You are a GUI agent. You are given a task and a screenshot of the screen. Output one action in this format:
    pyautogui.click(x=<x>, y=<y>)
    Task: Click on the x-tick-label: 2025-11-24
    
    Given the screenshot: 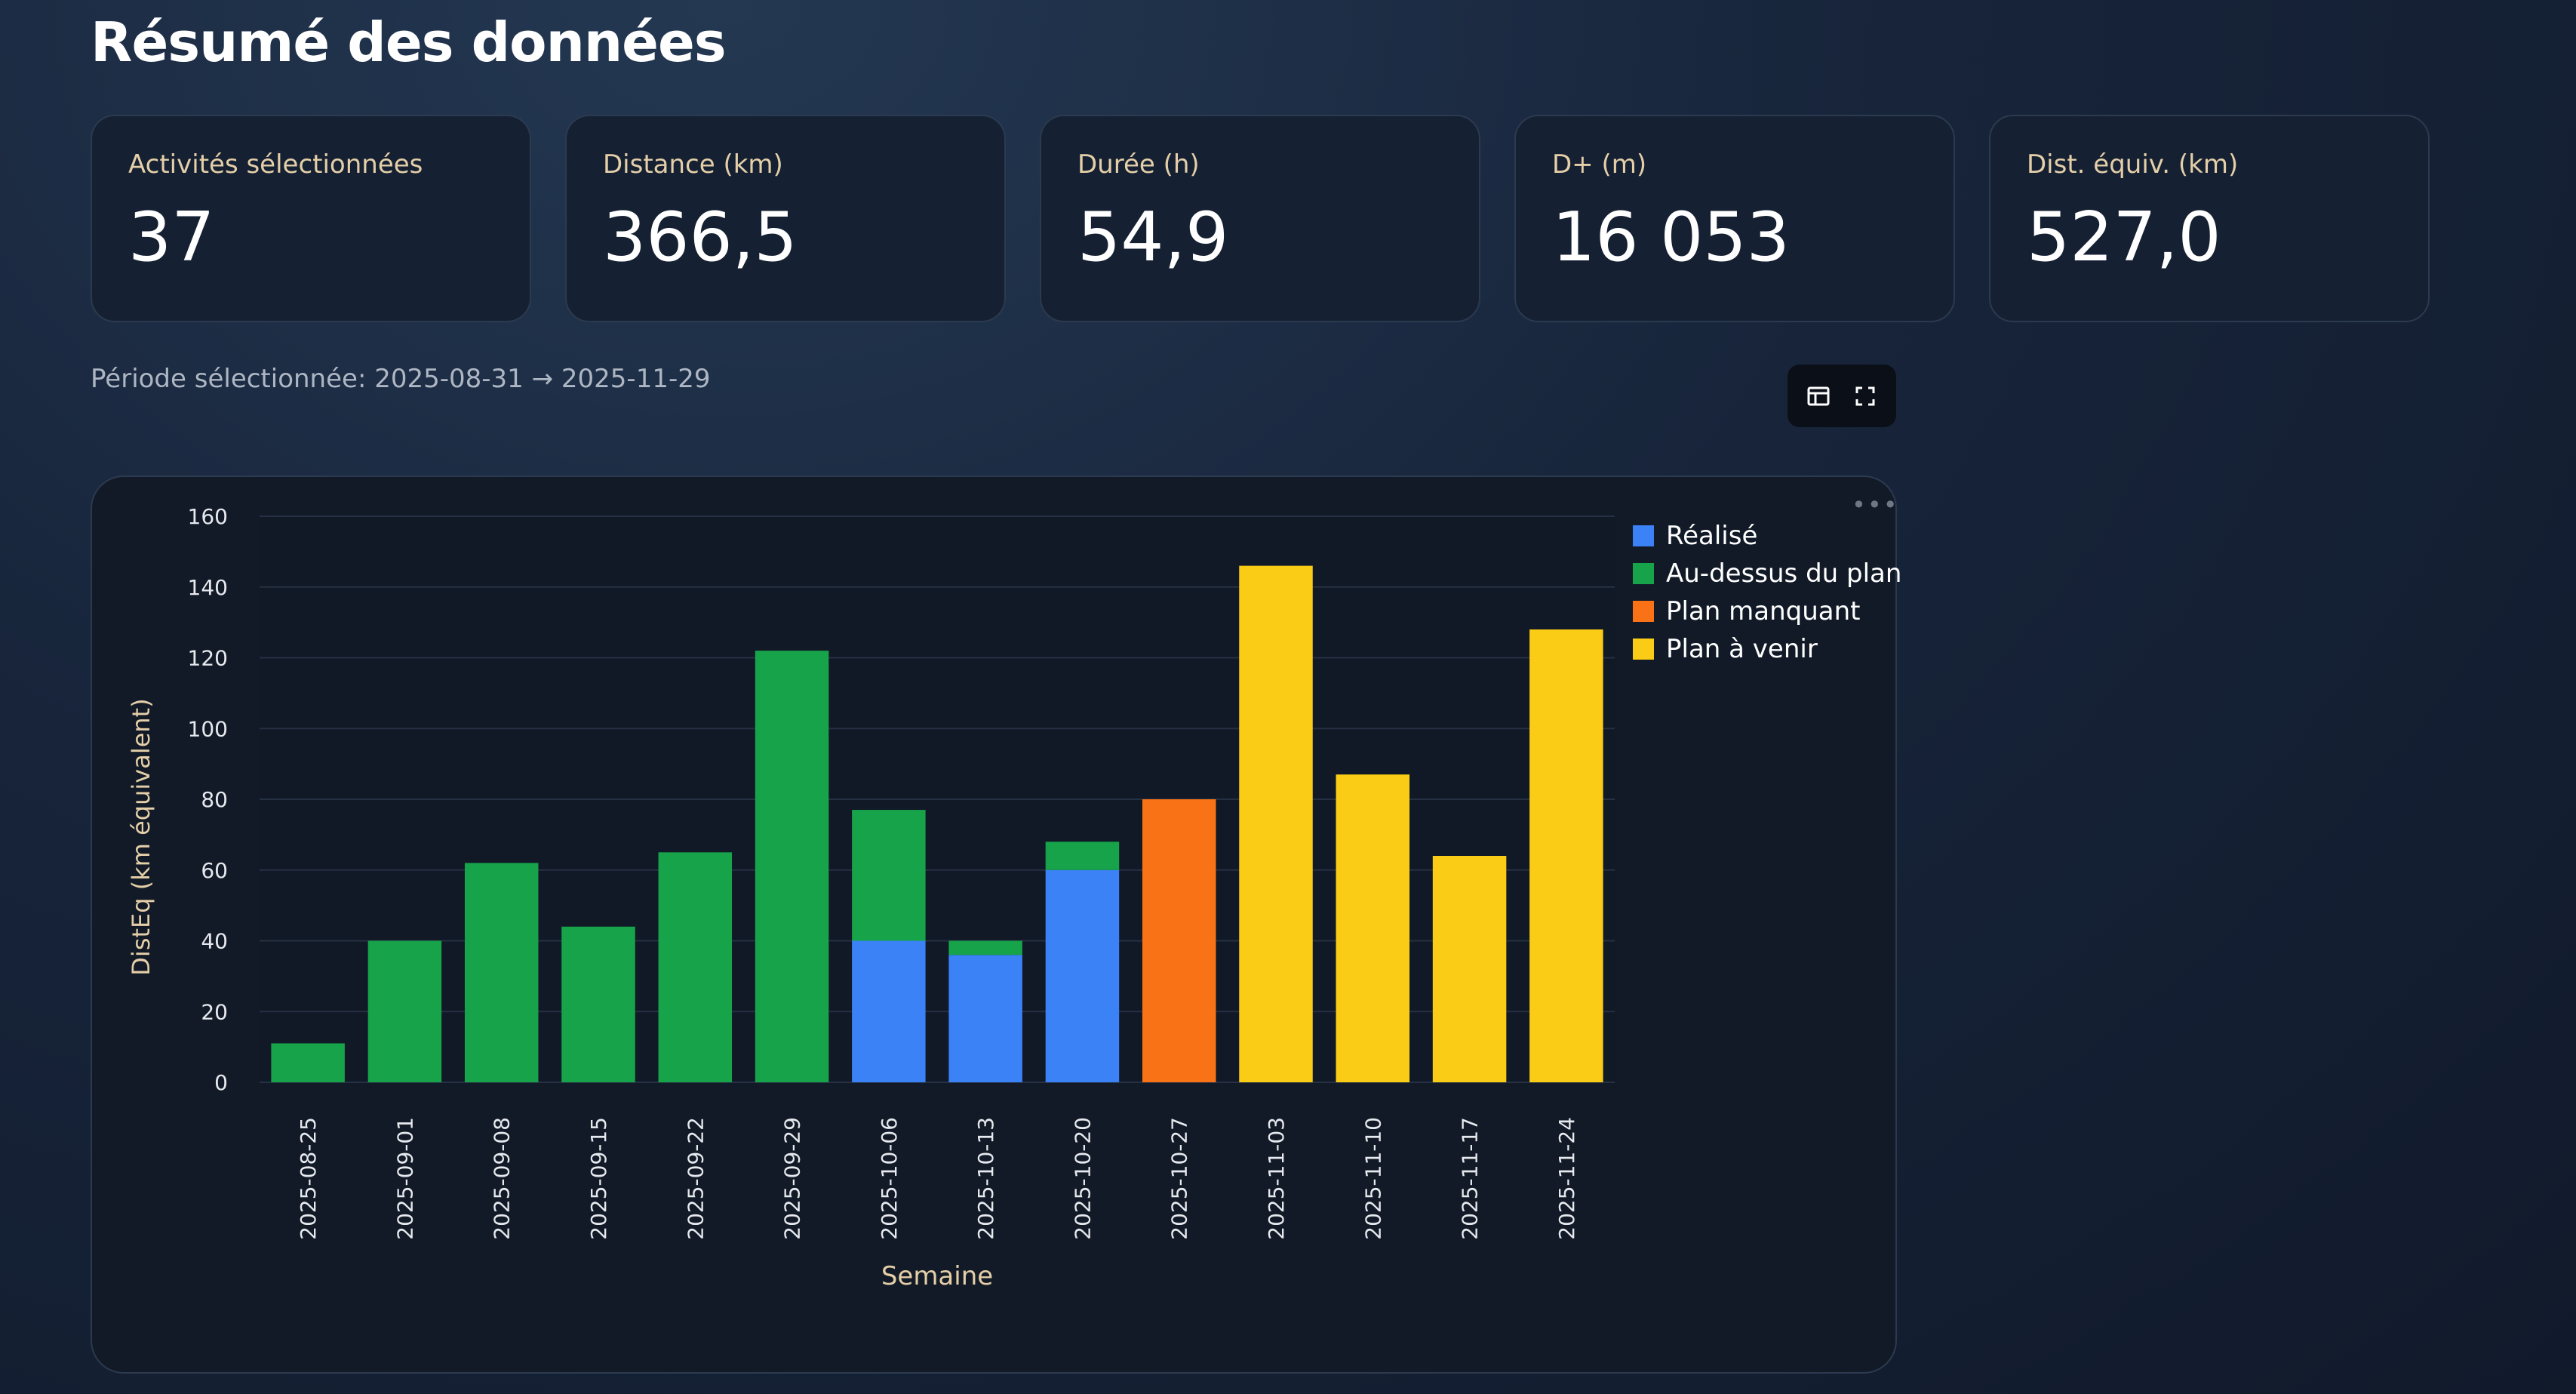 What is the action you would take?
    pyautogui.click(x=1566, y=1178)
    